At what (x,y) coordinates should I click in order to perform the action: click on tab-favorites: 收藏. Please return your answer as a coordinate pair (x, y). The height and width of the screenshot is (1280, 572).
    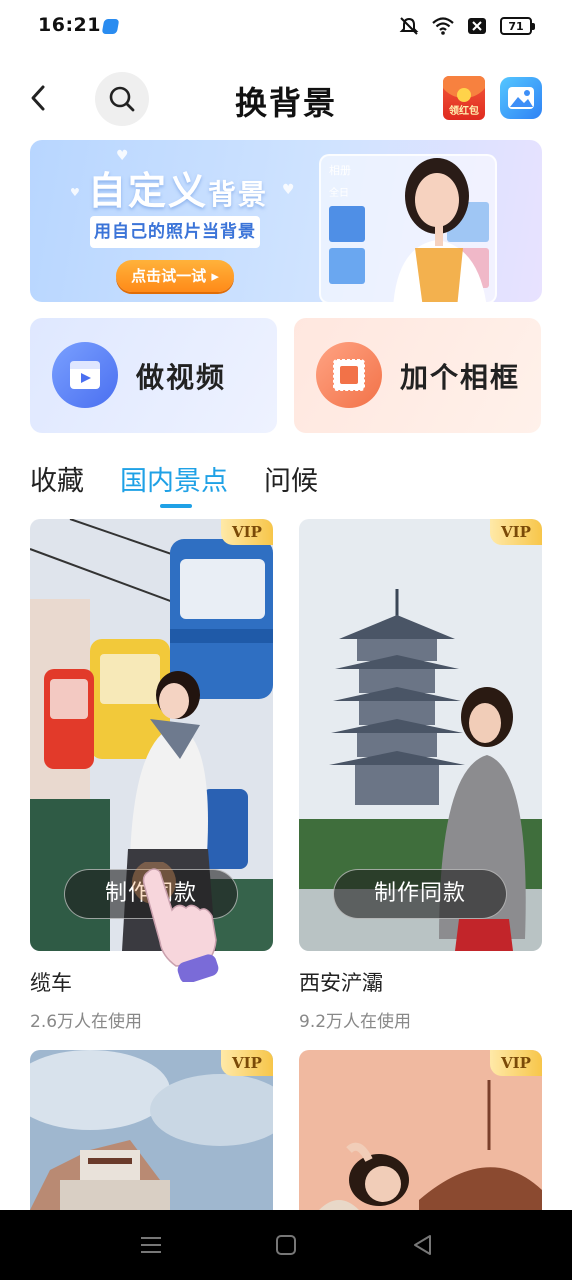
    Looking at the image, I should click on (57, 484).